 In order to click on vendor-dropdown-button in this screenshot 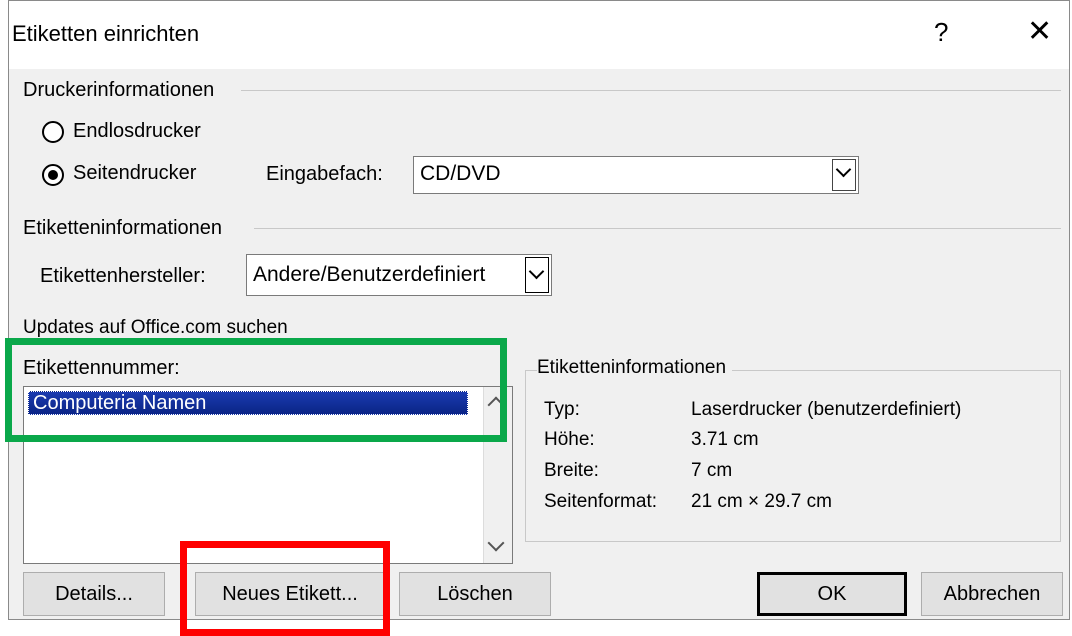, I will do `click(537, 275)`.